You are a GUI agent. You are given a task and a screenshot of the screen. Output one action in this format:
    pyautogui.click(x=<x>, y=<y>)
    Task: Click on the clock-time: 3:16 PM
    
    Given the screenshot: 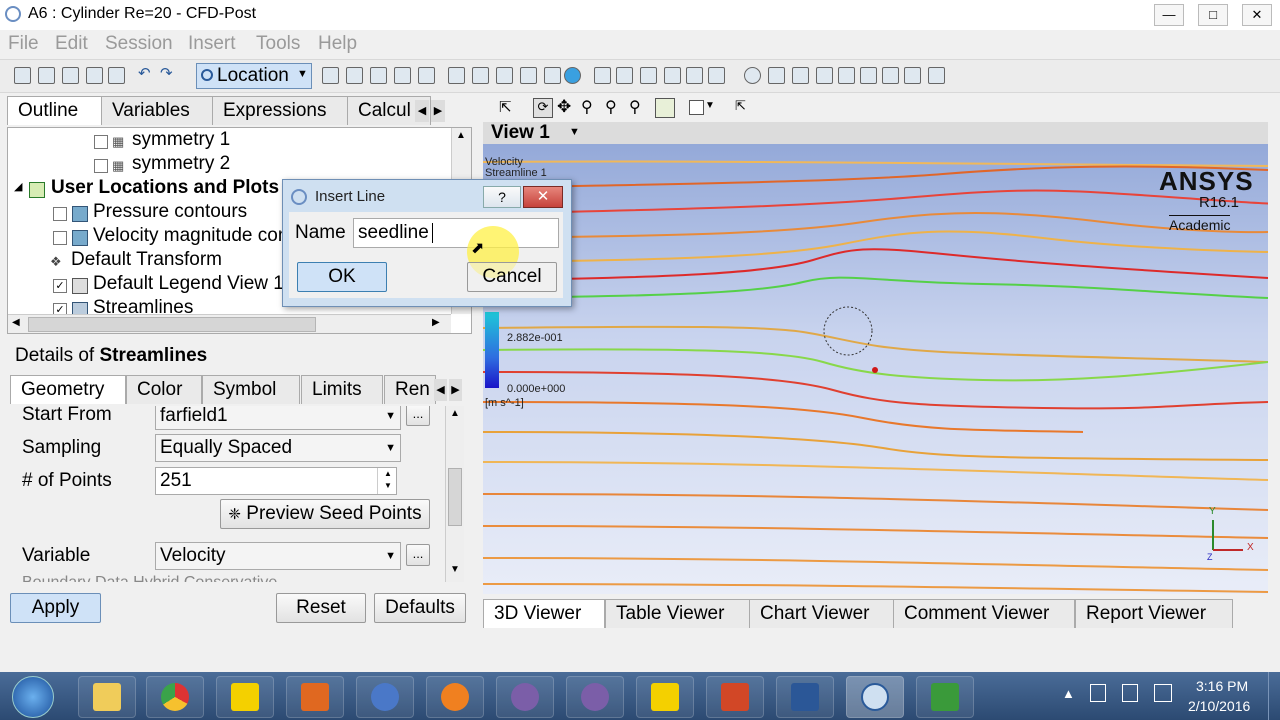 What is the action you would take?
    pyautogui.click(x=1222, y=686)
    